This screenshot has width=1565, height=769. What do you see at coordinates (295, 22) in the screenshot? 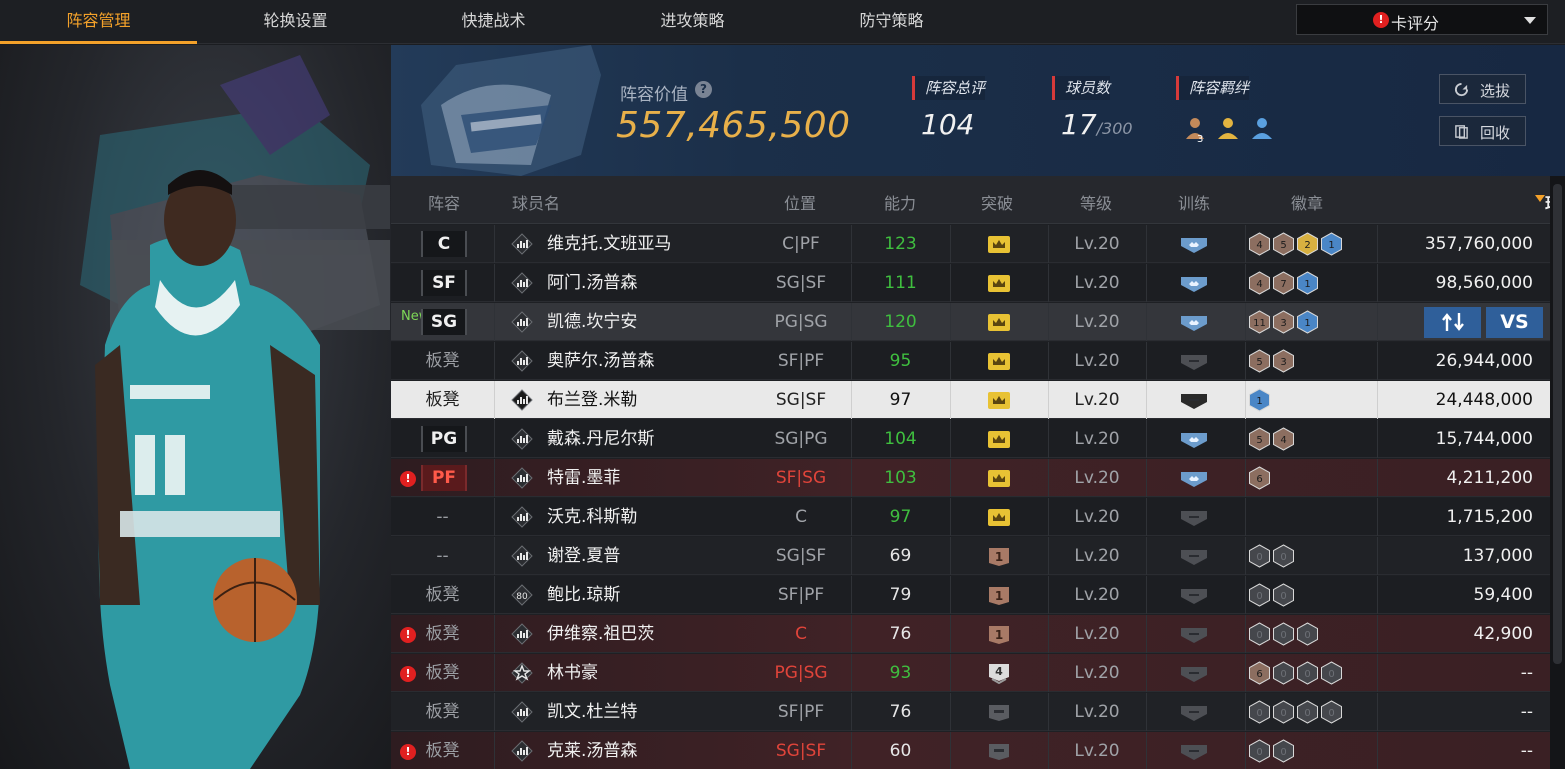
I see `tab-rotation: 轮换设置` at bounding box center [295, 22].